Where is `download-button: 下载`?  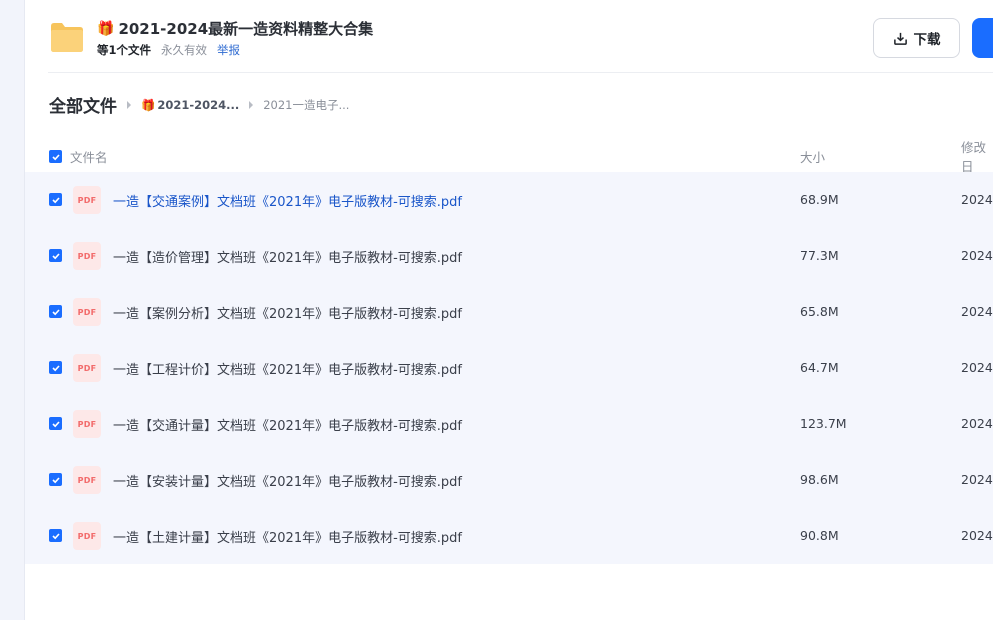 download-button: 下载 is located at coordinates (916, 38).